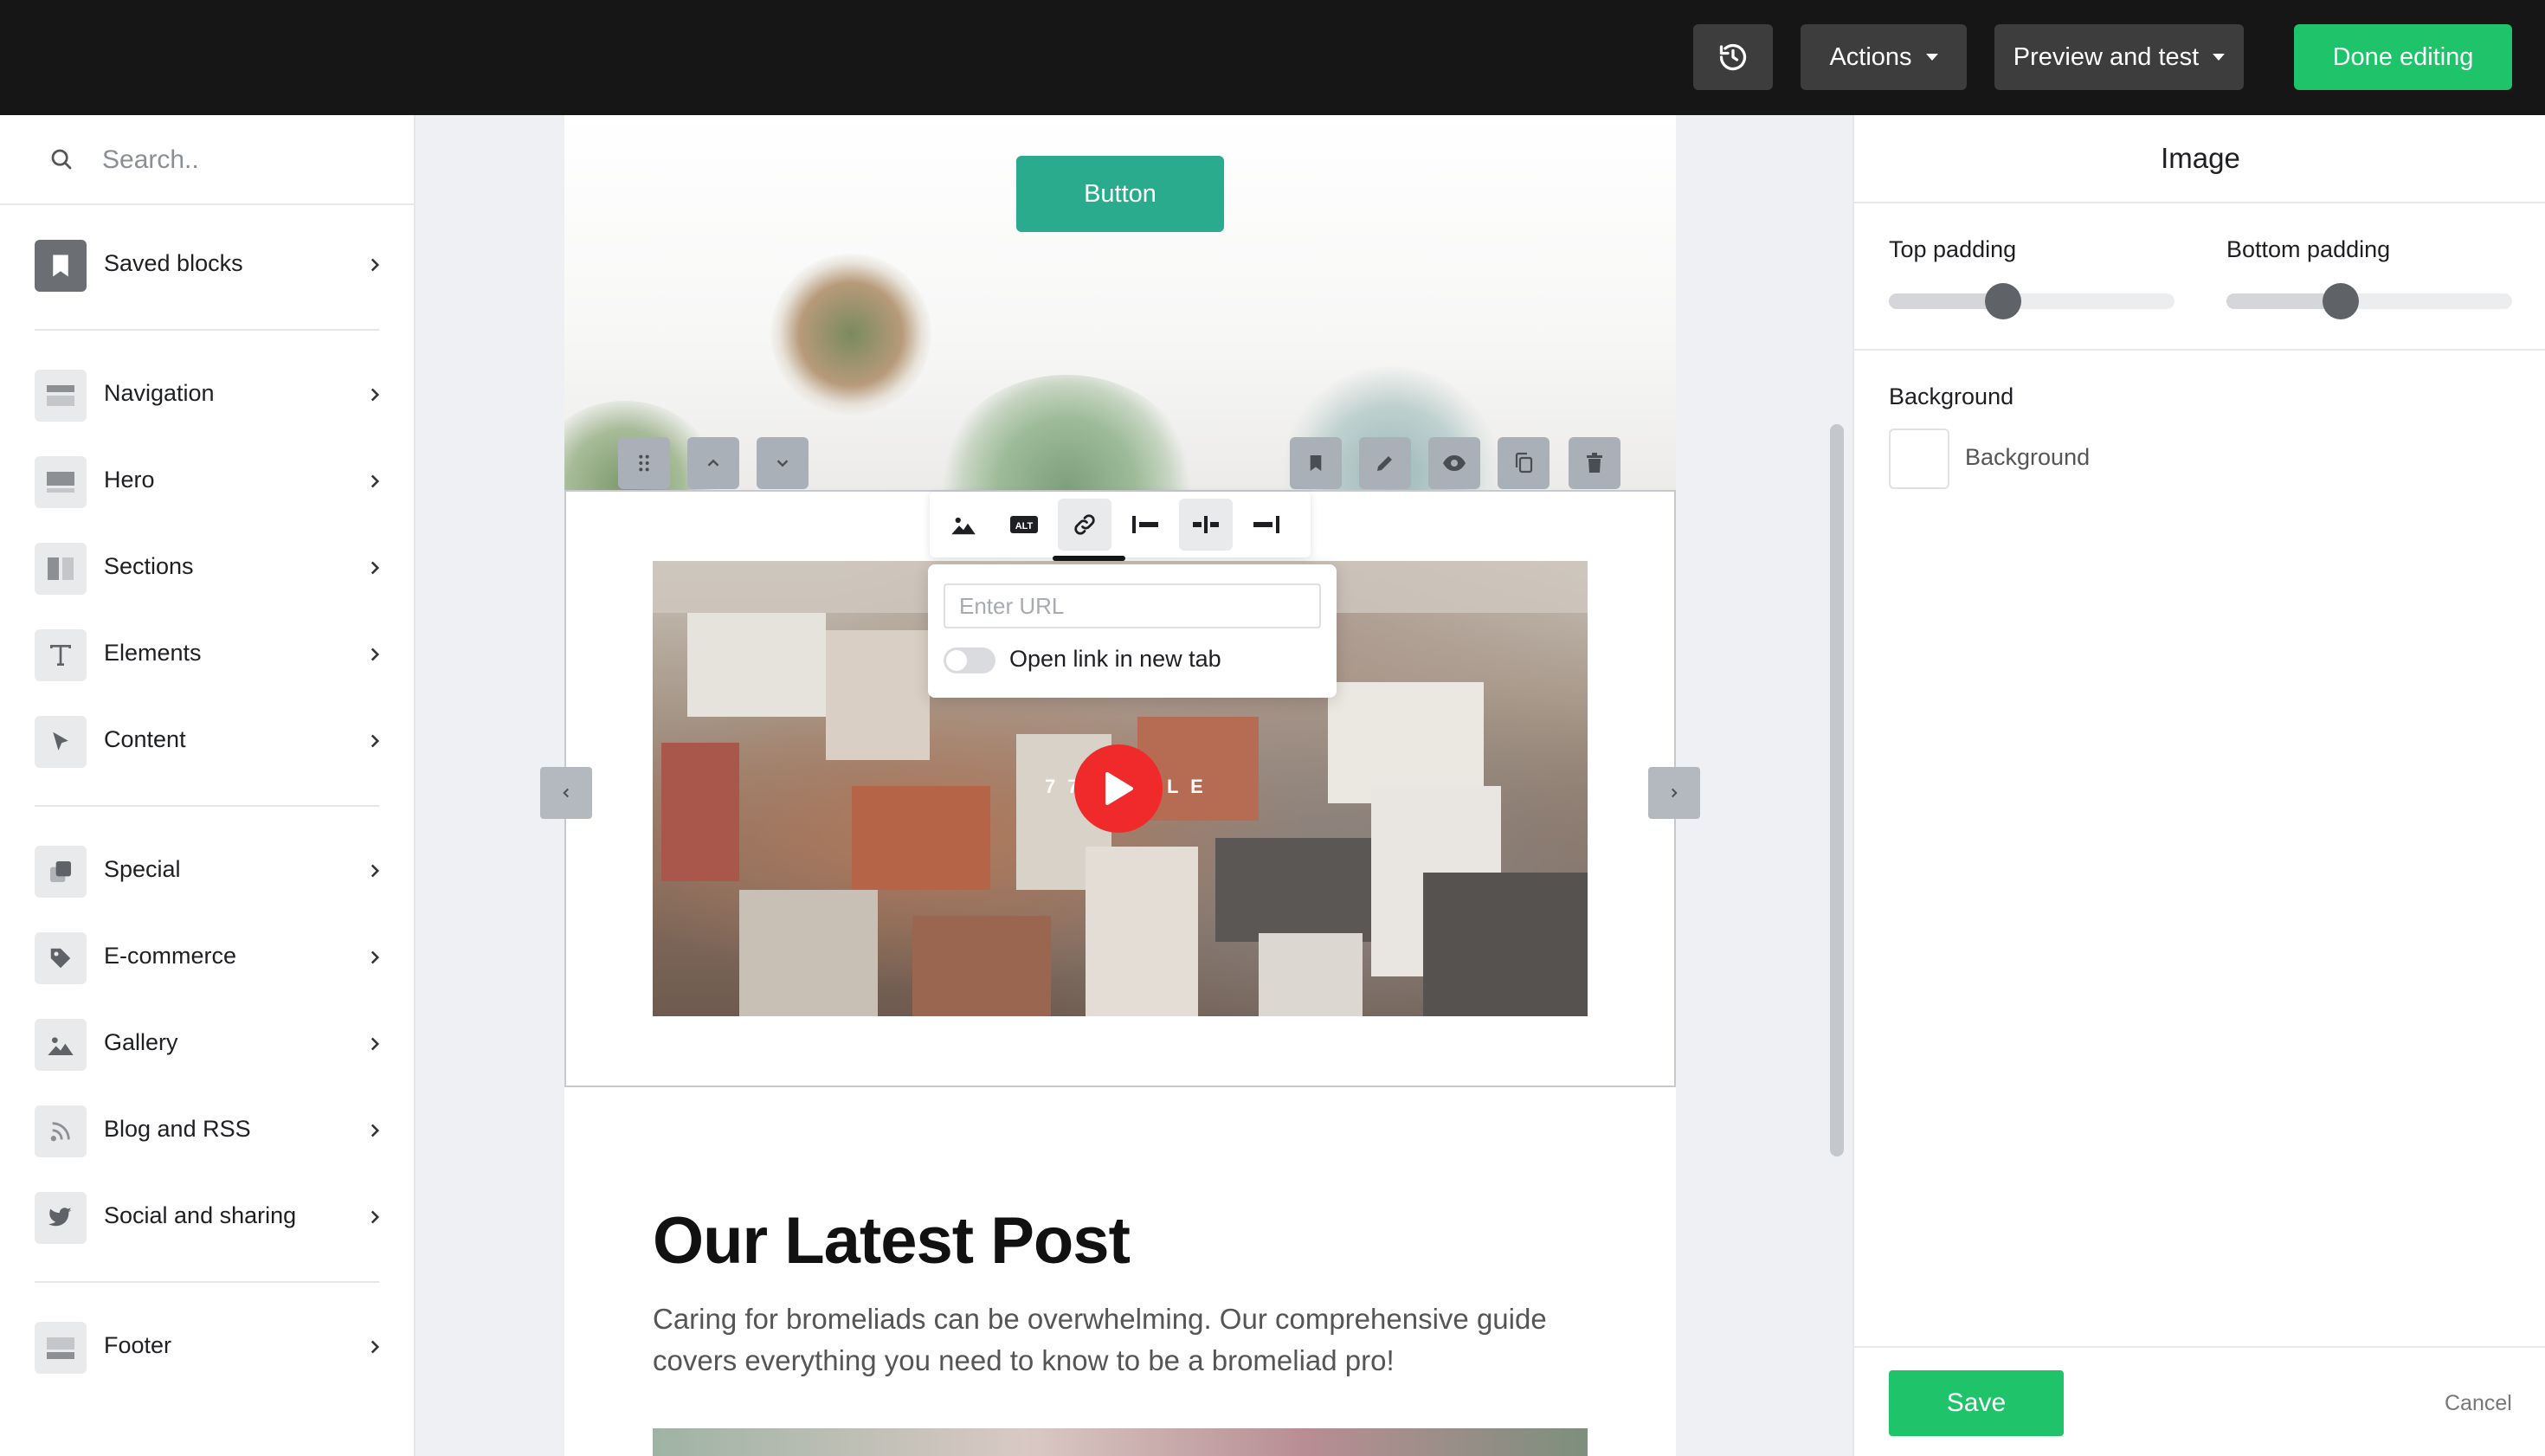 Image resolution: width=2545 pixels, height=1456 pixels. What do you see at coordinates (2028, 457) in the screenshot?
I see `background-label: Background` at bounding box center [2028, 457].